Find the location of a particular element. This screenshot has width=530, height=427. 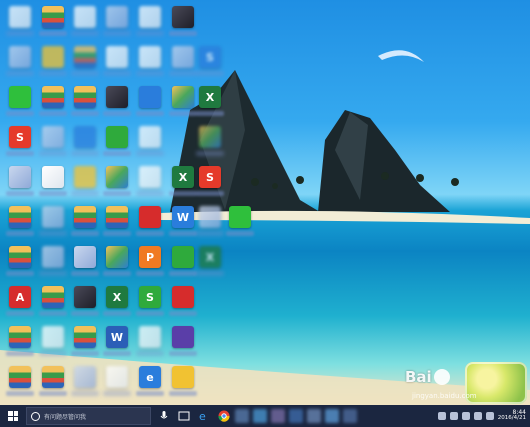

ime-icon is located at coordinates (489, 416).